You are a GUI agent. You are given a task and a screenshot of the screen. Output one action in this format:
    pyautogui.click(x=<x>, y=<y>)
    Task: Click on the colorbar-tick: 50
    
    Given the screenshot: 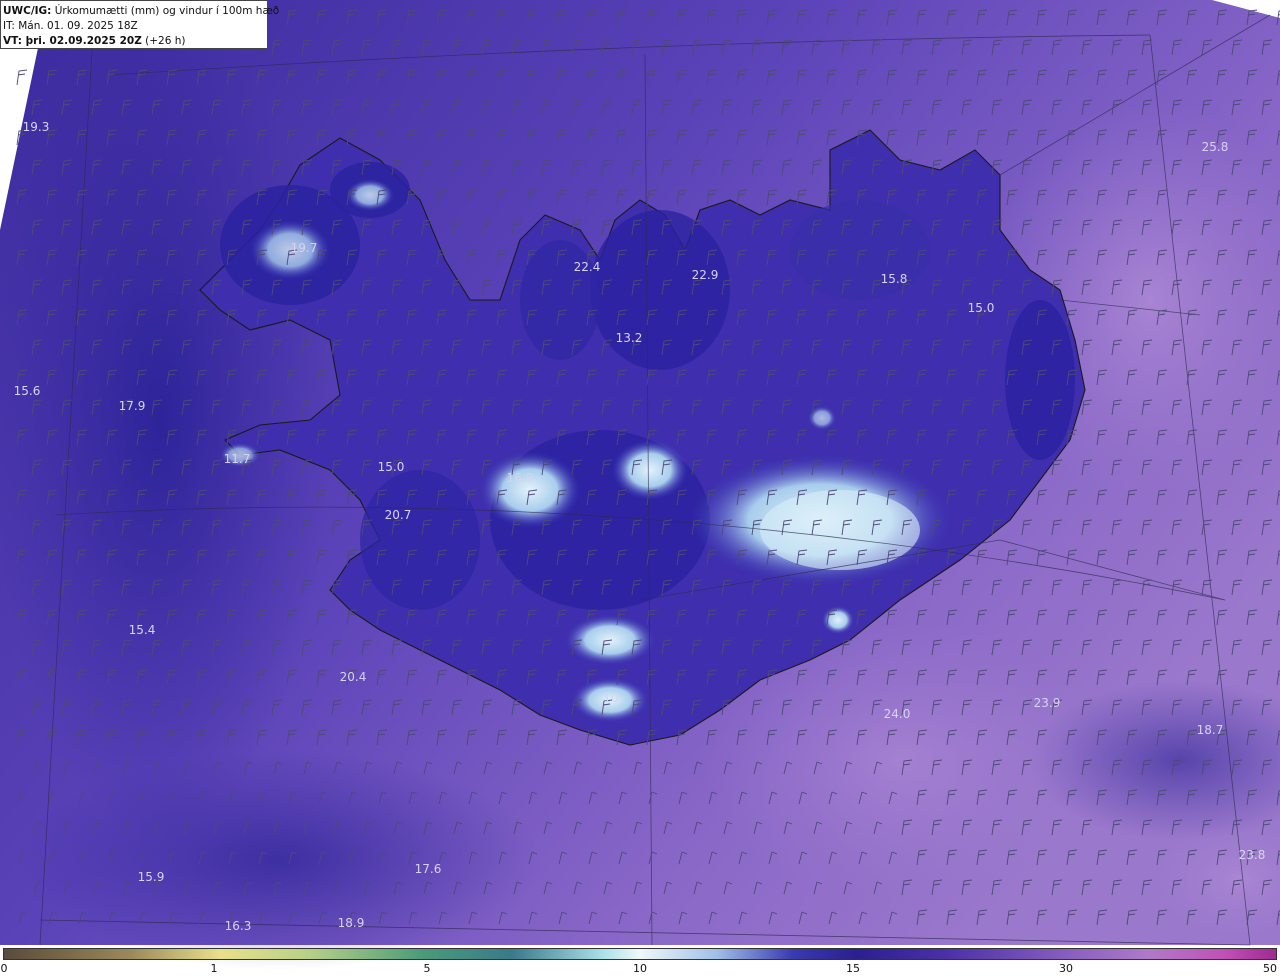 What is the action you would take?
    pyautogui.click(x=1270, y=968)
    